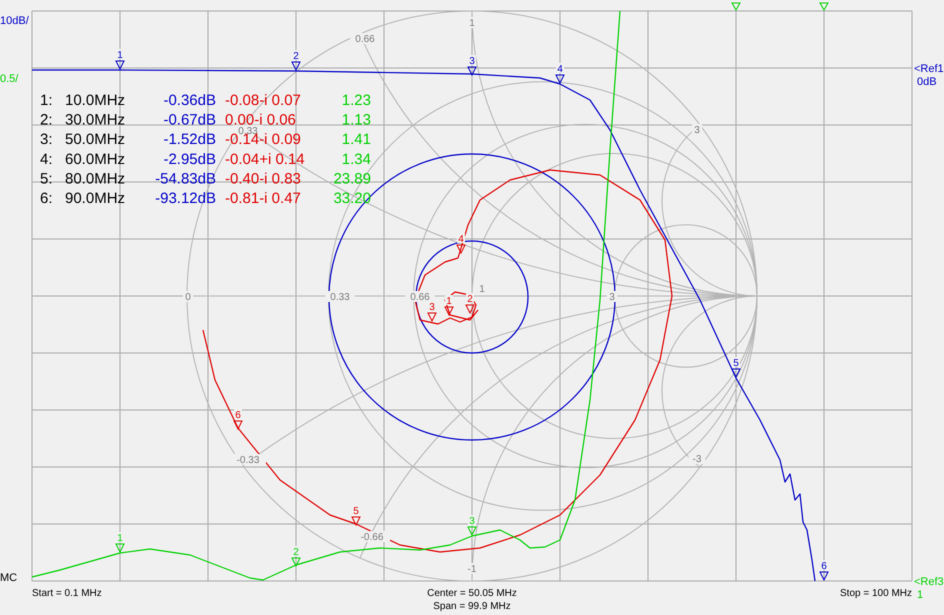  Describe the element at coordinates (927, 82) in the screenshot. I see `reference-value: 0dB` at that location.